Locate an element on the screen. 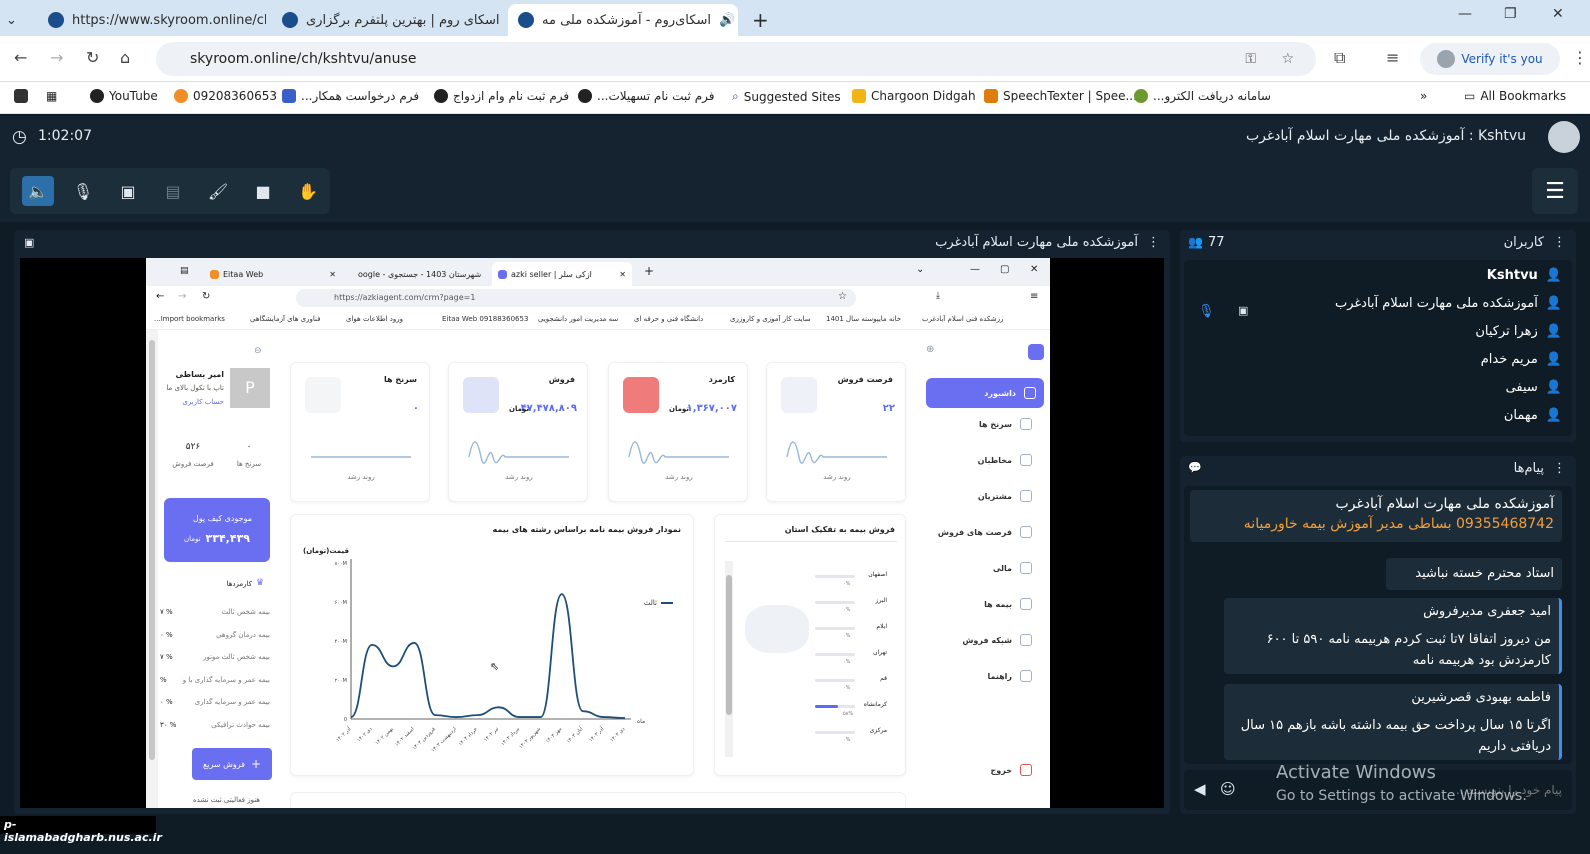 The height and width of the screenshot is (854, 1590). profile-subtitle: تاپ با تکول بالای ما is located at coordinates (195, 388).